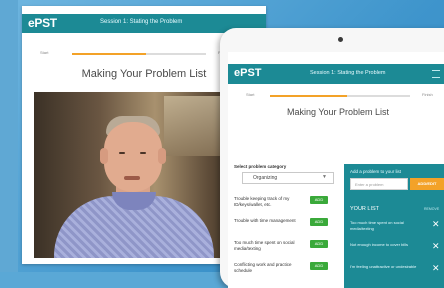 The image size is (444, 288). What do you see at coordinates (365, 209) in the screenshot?
I see `your-list-heading: YOUR LIST` at bounding box center [365, 209].